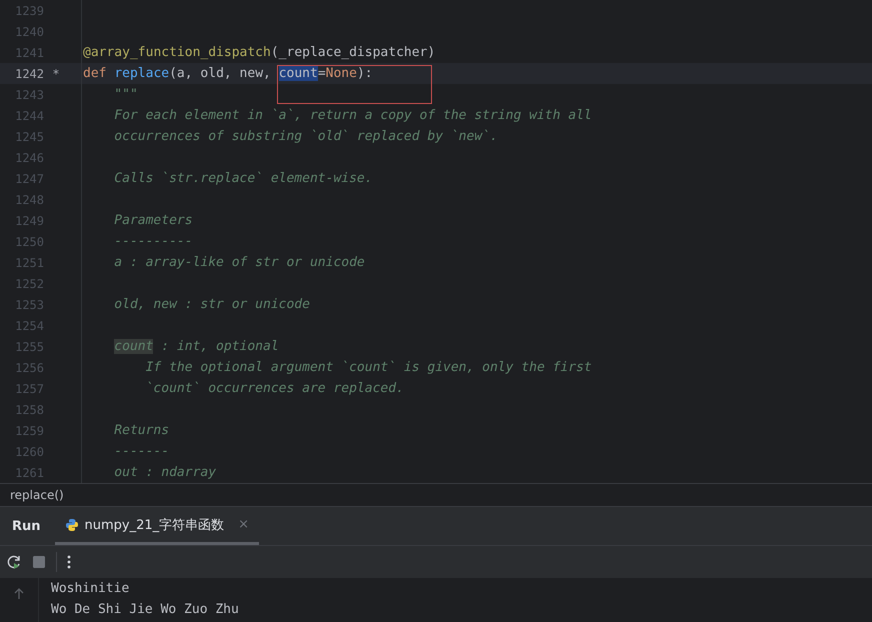 The image size is (872, 622). Describe the element at coordinates (26, 527) in the screenshot. I see `tool-window-title: Run` at that location.